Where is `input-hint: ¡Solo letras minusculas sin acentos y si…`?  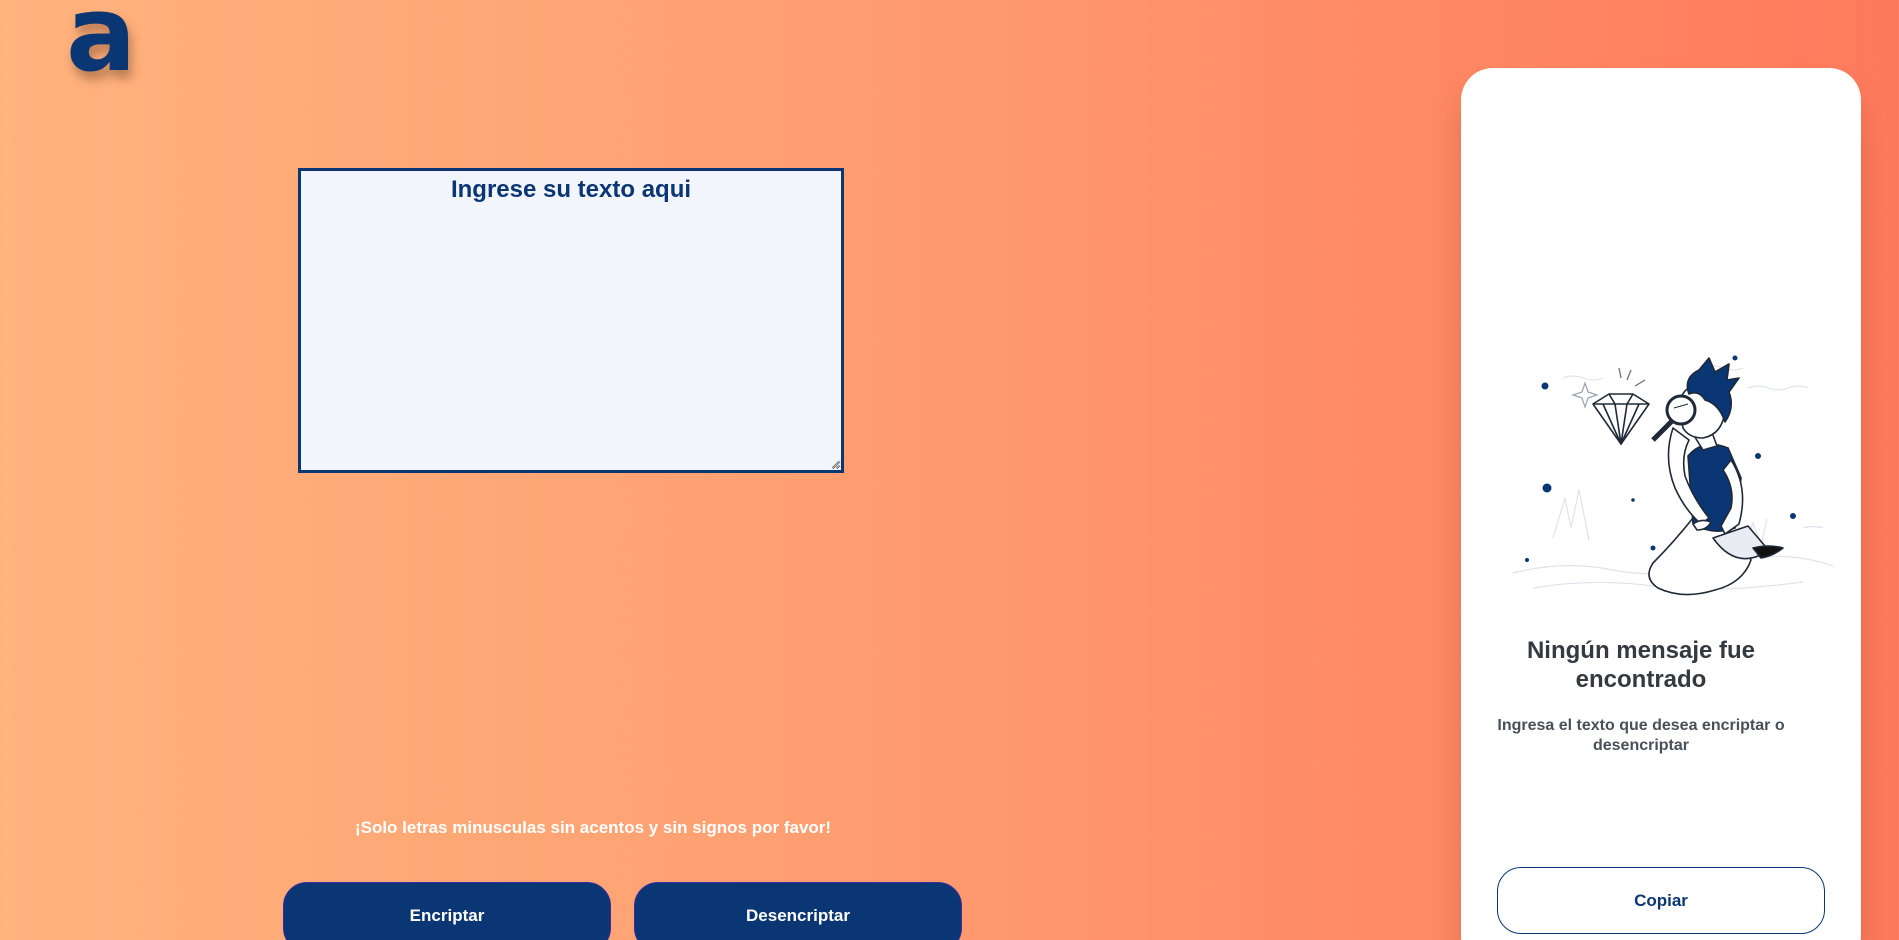 input-hint: ¡Solo letras minusculas sin acentos y si… is located at coordinates (593, 827).